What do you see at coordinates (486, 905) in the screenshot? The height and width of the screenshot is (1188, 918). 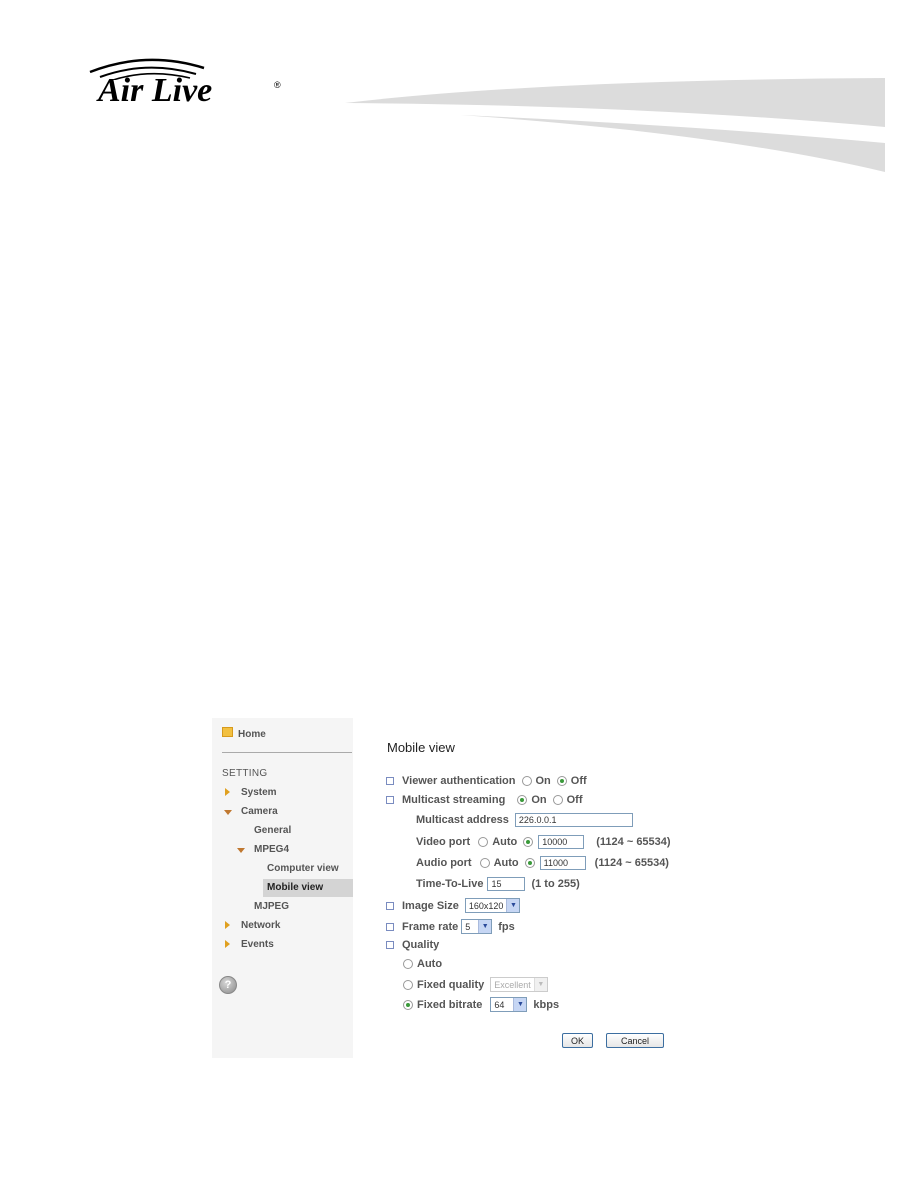 I see `image-size-value: 160x120` at bounding box center [486, 905].